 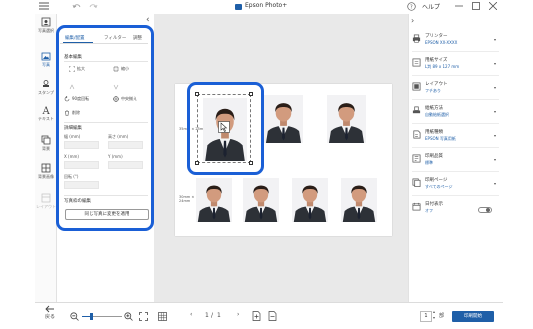 What do you see at coordinates (81, 68) in the screenshot?
I see `zoom-in-label: 拡大` at bounding box center [81, 68].